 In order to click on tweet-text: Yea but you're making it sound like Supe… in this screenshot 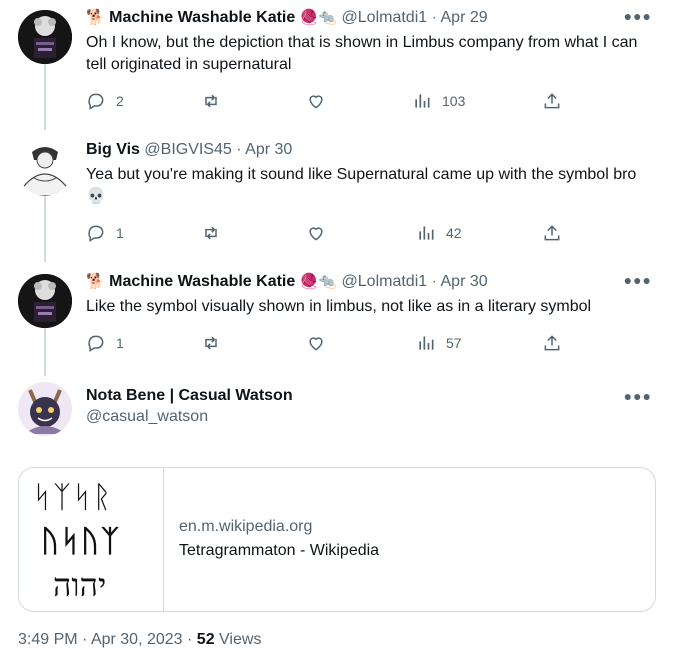, I will do `click(361, 185)`.